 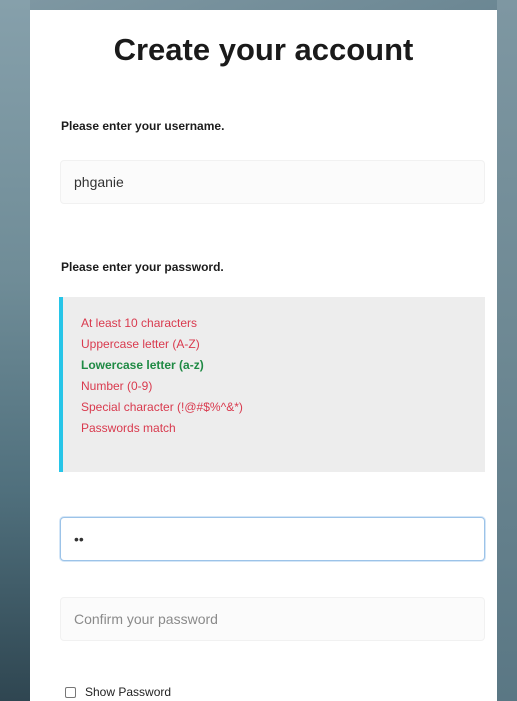 I want to click on requirement-number: Number (0-9), so click(x=117, y=386).